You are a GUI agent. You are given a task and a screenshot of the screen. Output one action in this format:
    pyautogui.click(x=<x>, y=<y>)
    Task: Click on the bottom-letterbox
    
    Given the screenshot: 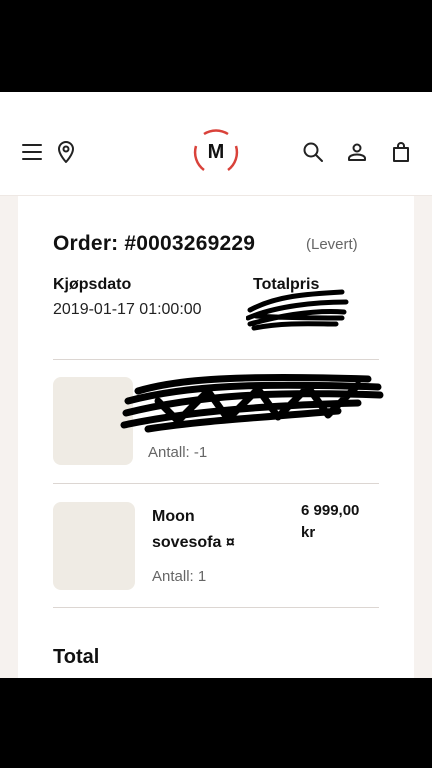 What is the action you would take?
    pyautogui.click(x=216, y=723)
    